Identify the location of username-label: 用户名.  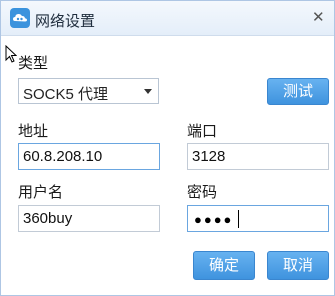
(41, 192).